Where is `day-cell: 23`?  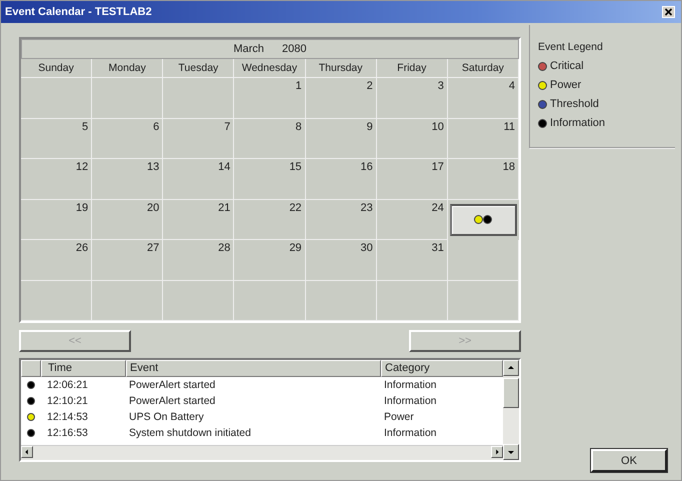
day-cell: 23 is located at coordinates (341, 220).